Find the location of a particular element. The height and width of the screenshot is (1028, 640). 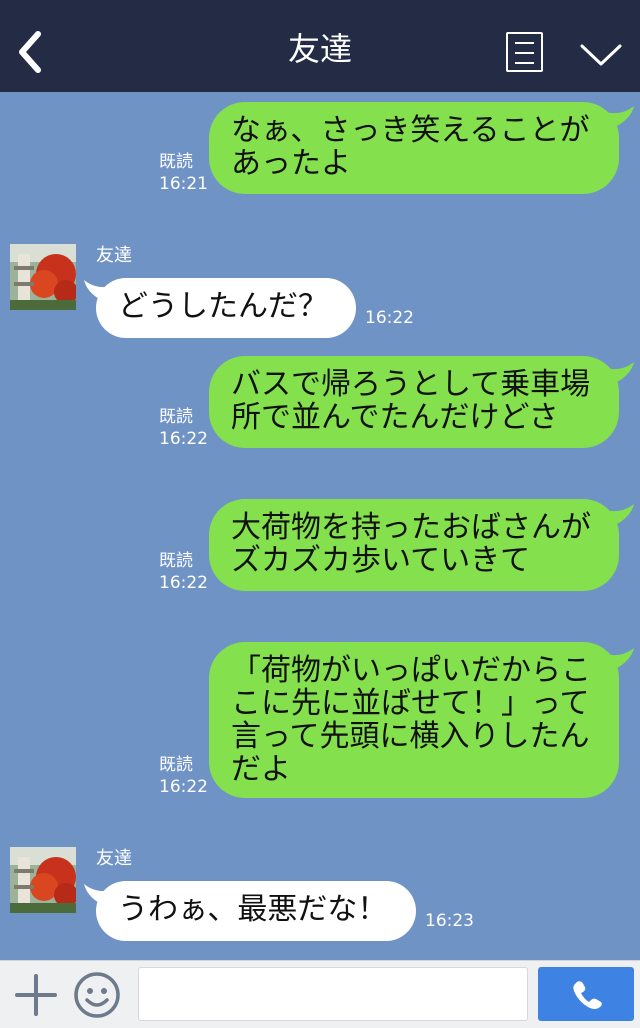

plus-icon is located at coordinates (36, 995).